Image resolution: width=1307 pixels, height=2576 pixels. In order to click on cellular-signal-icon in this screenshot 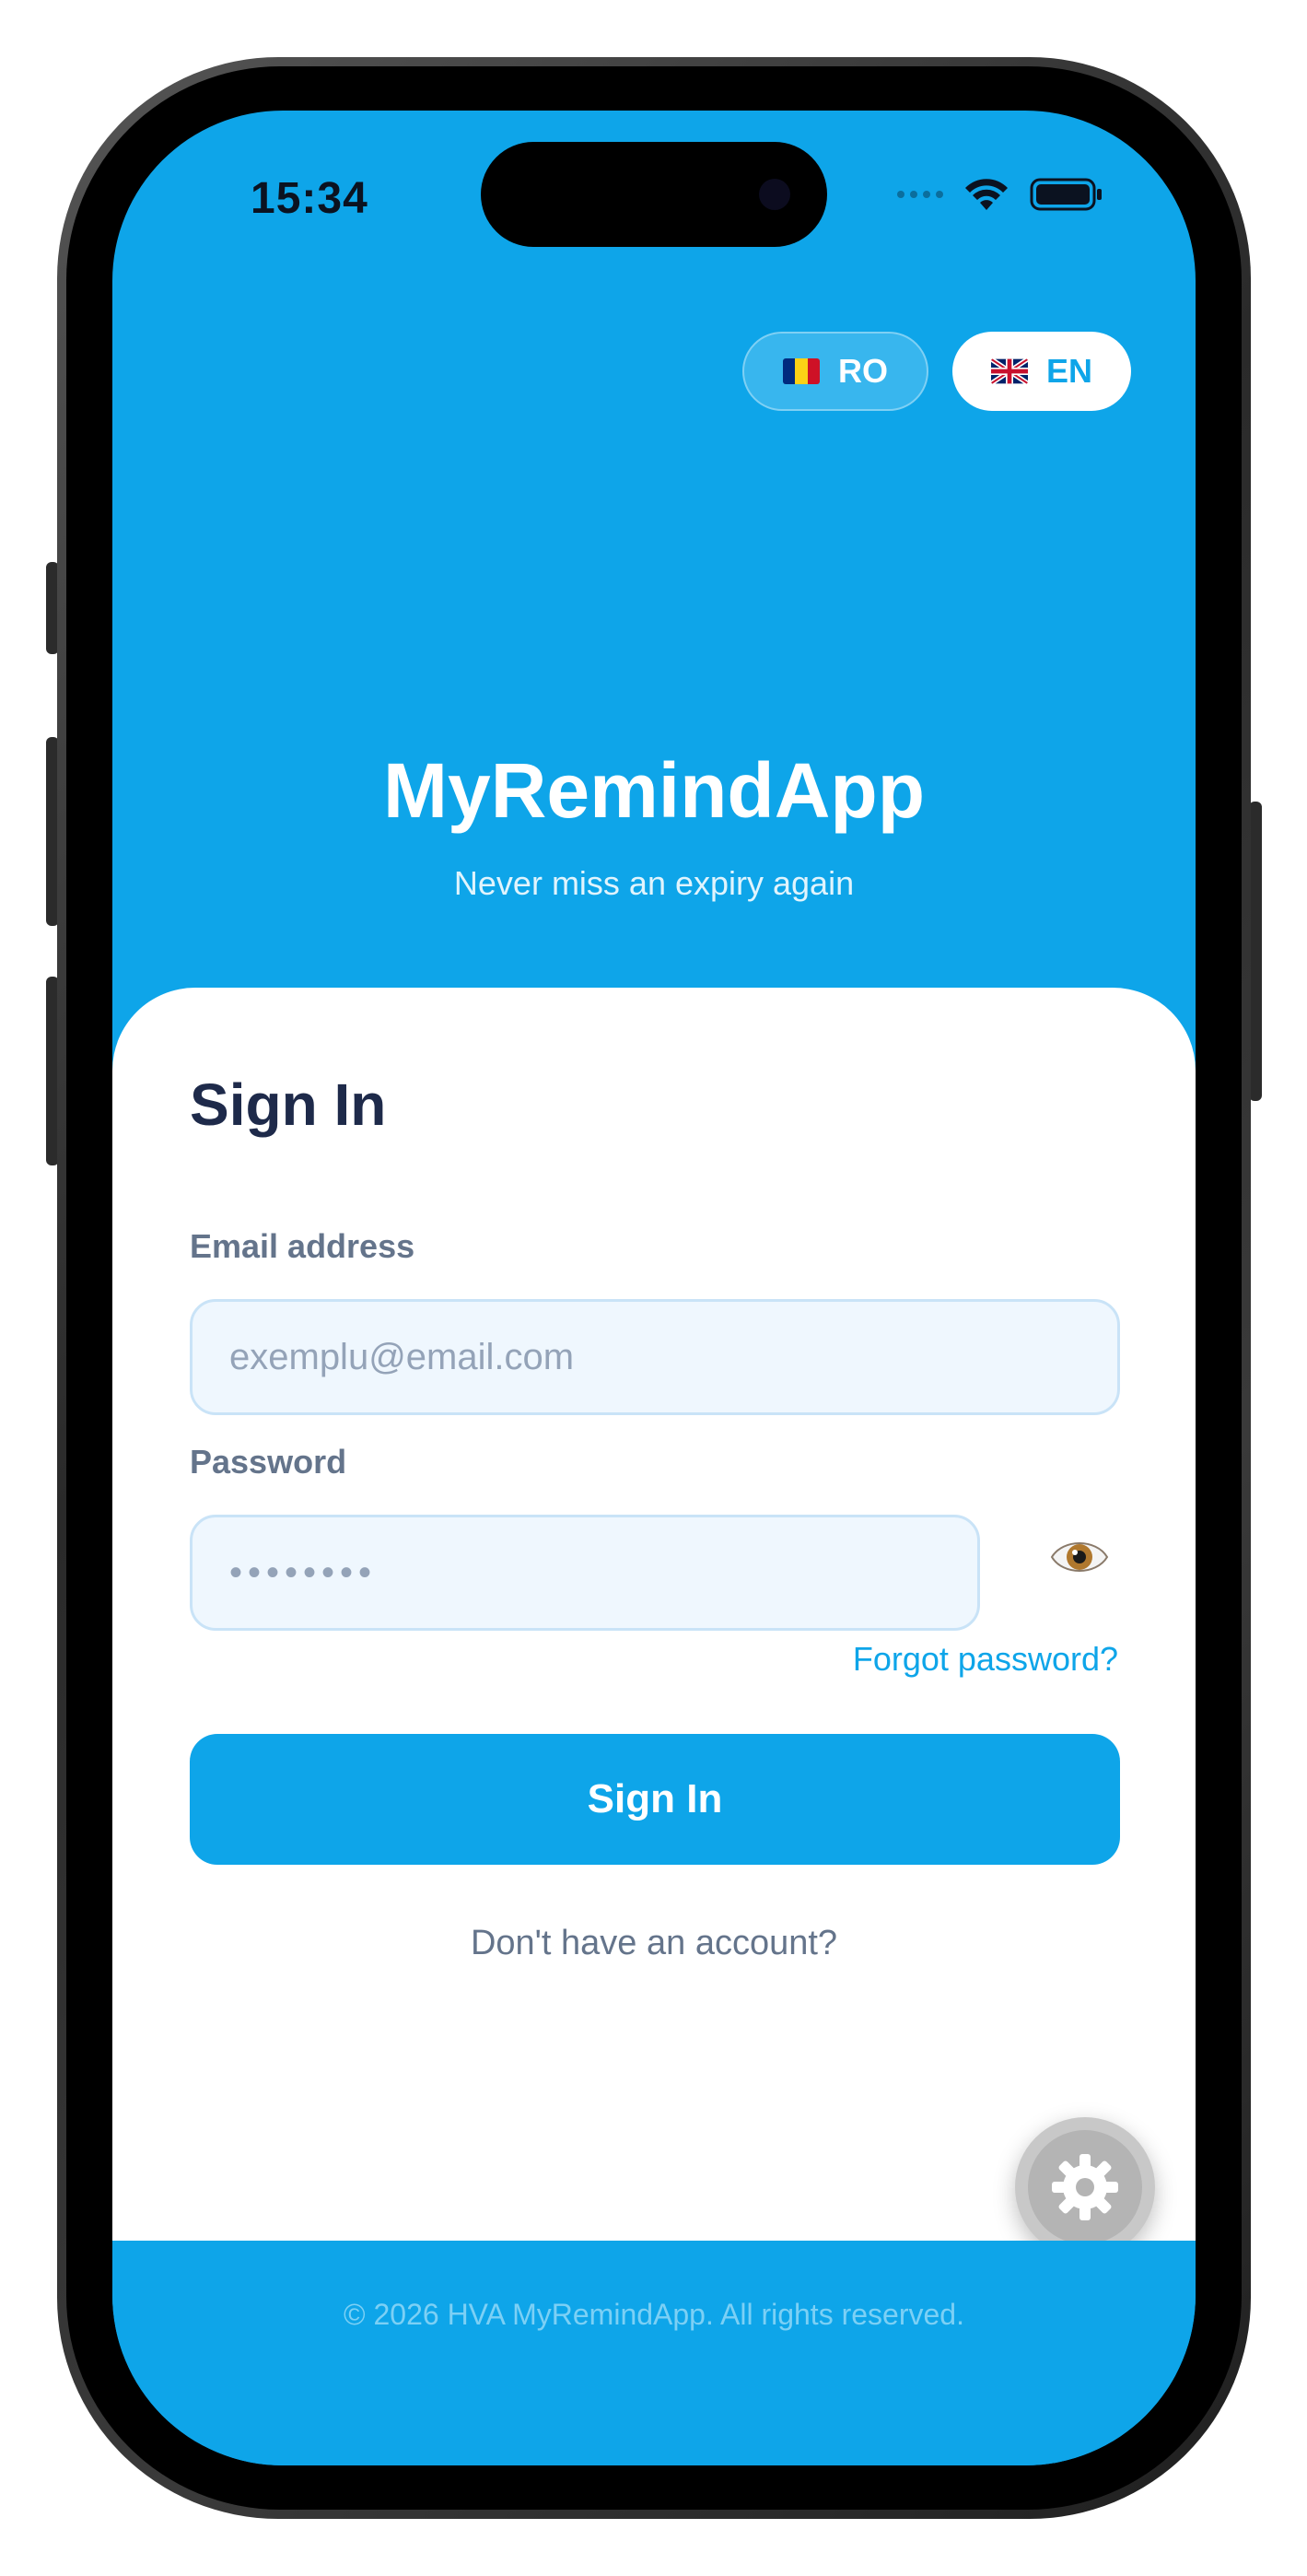, I will do `click(920, 195)`.